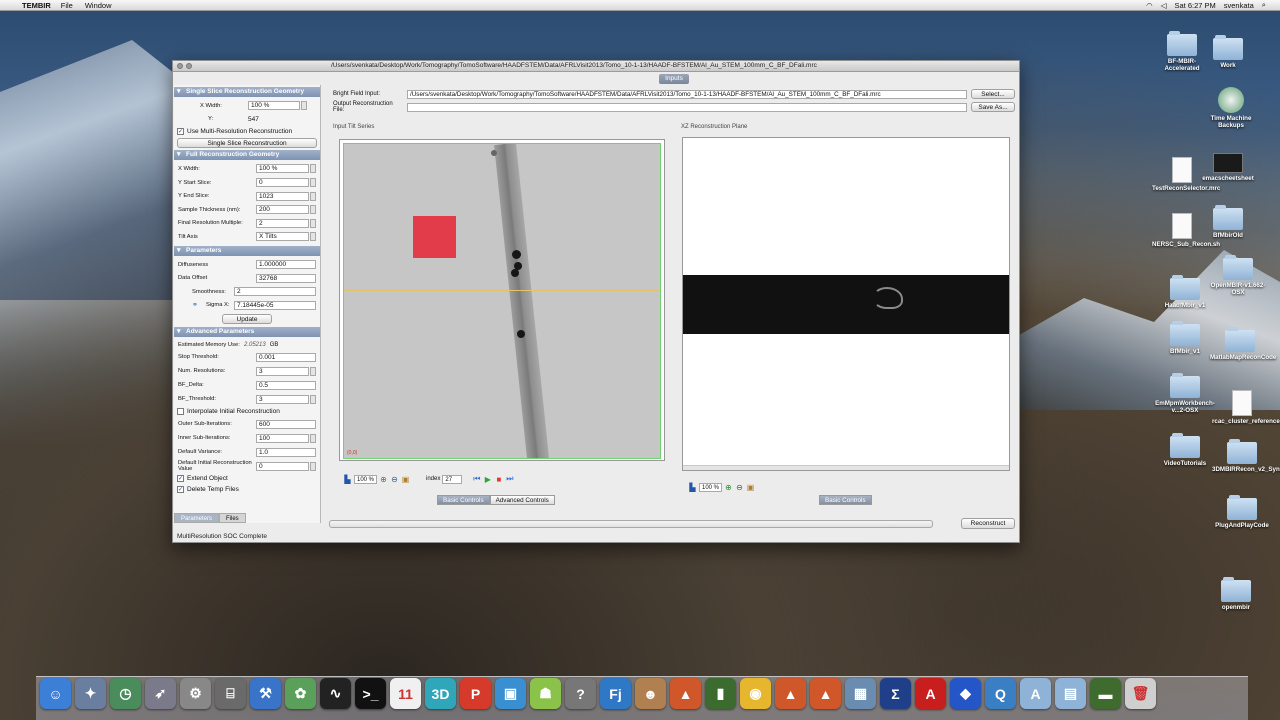 The height and width of the screenshot is (720, 1280). What do you see at coordinates (247, 250) in the screenshot?
I see `parameters-header: Parameters` at bounding box center [247, 250].